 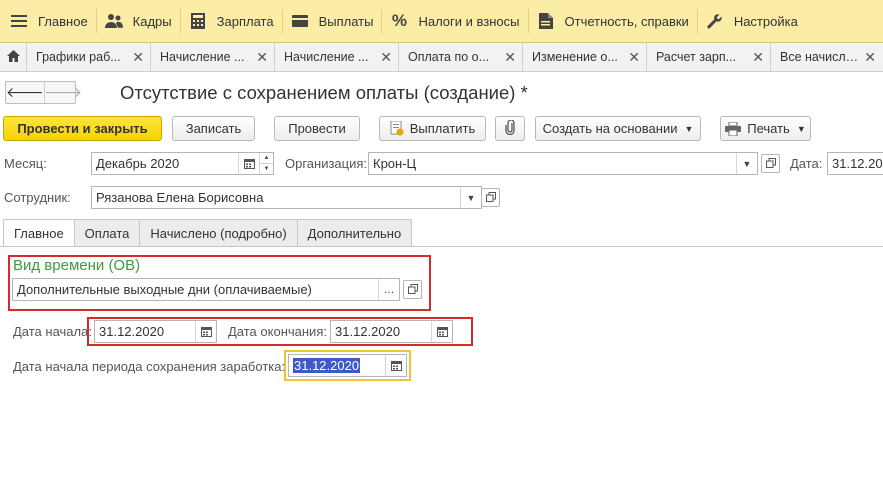 I want to click on tab-accrued-detailed: Начислено (подробно), so click(x=218, y=232).